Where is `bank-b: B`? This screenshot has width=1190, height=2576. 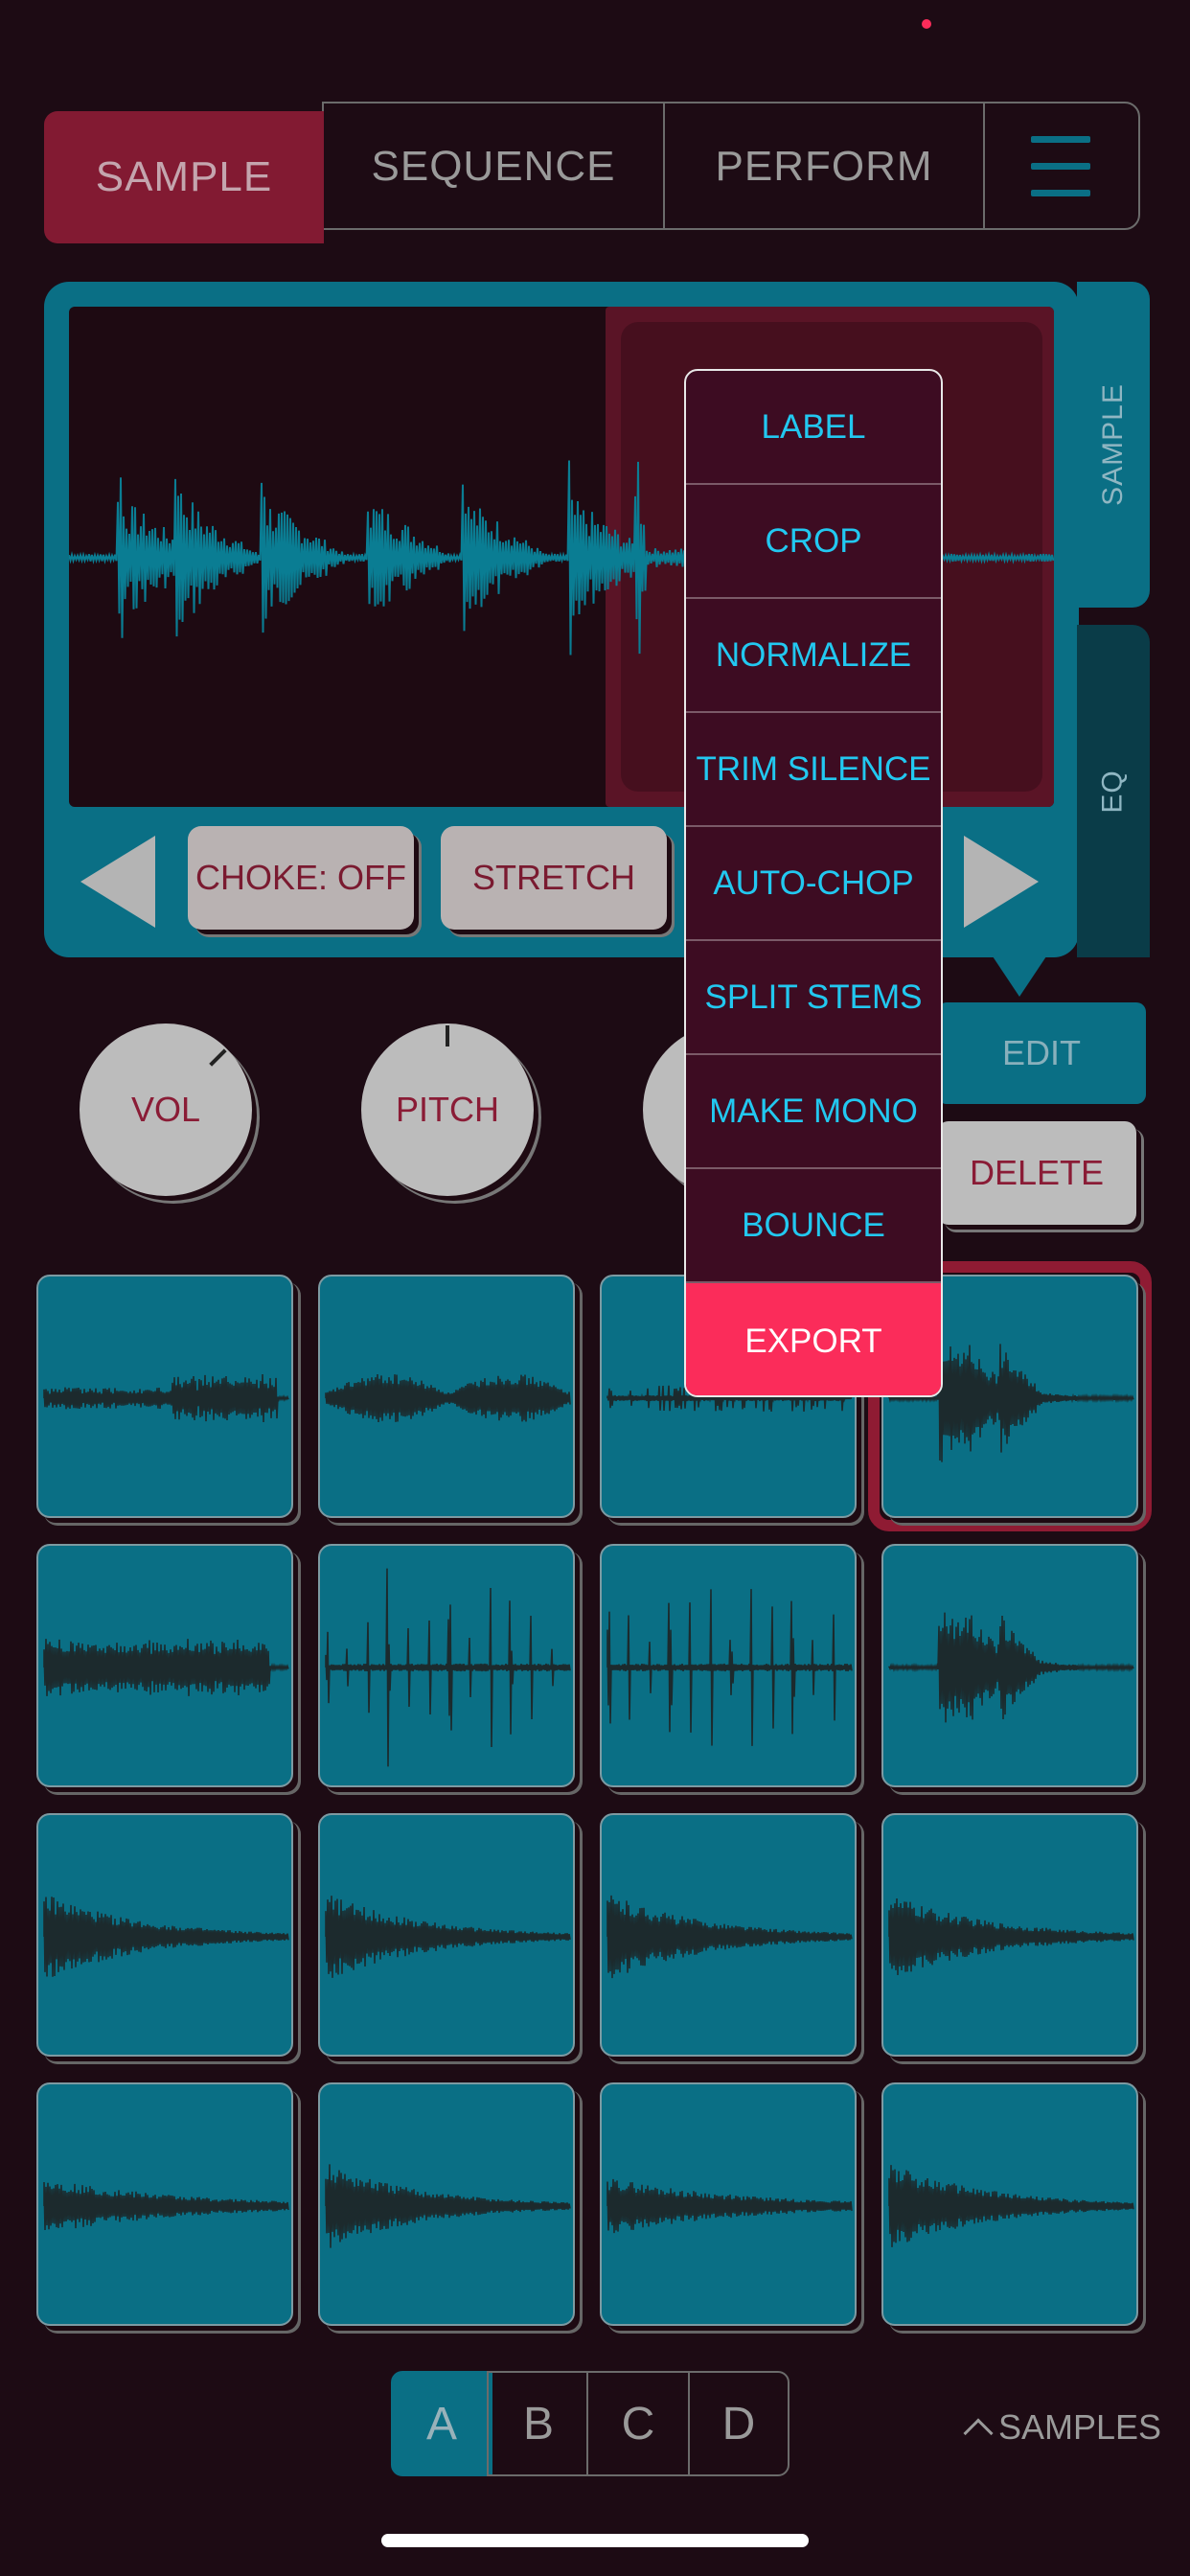
bank-b: B is located at coordinates (538, 2423).